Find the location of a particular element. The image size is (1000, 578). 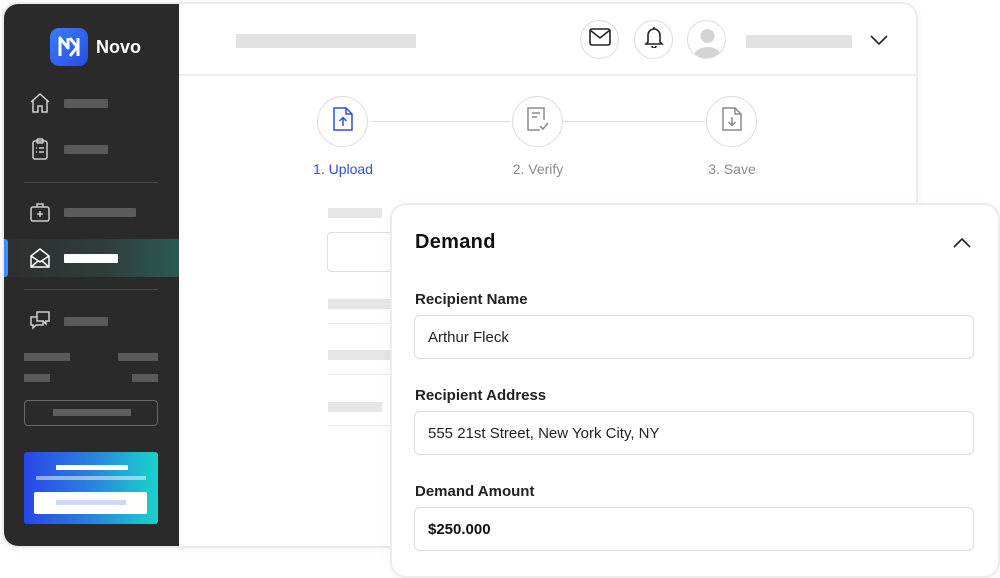

sidebar-outline-button is located at coordinates (91, 413).